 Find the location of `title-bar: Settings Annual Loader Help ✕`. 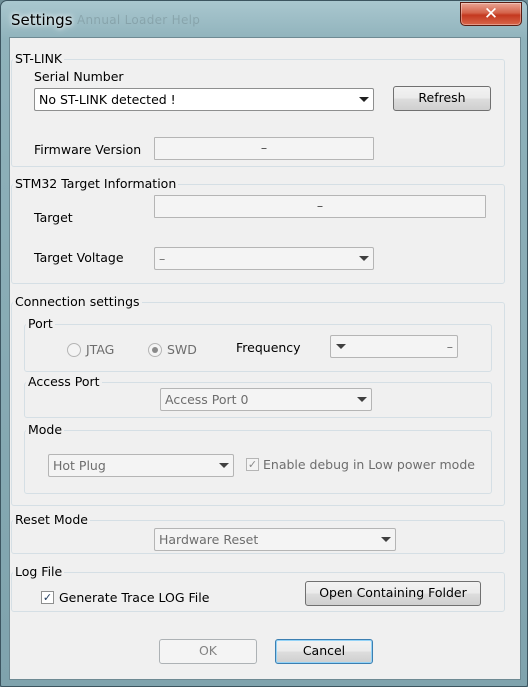

title-bar: Settings Annual Loader Help ✕ is located at coordinates (264, 19).